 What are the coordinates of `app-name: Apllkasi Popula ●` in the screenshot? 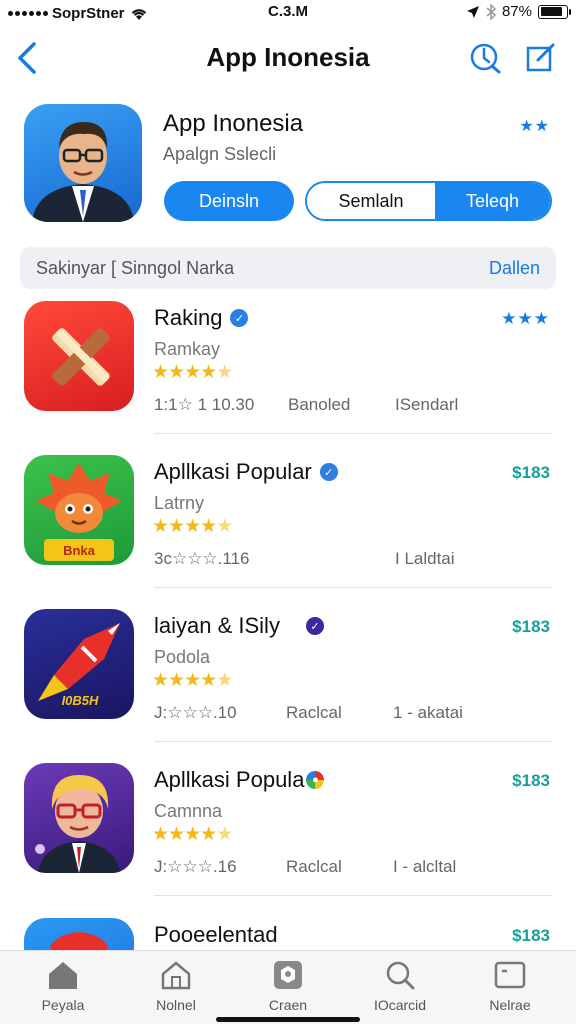 It's located at (239, 780).